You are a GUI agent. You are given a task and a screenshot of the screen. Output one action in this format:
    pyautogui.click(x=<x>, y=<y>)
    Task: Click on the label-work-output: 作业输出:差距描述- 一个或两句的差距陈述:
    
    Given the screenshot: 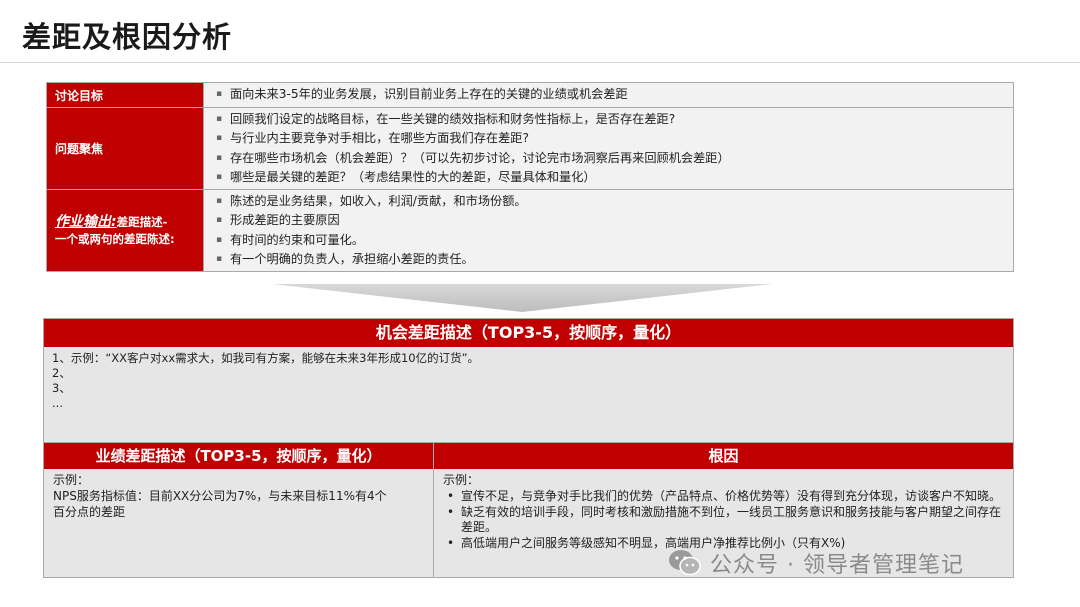 What is the action you would take?
    pyautogui.click(x=125, y=231)
    